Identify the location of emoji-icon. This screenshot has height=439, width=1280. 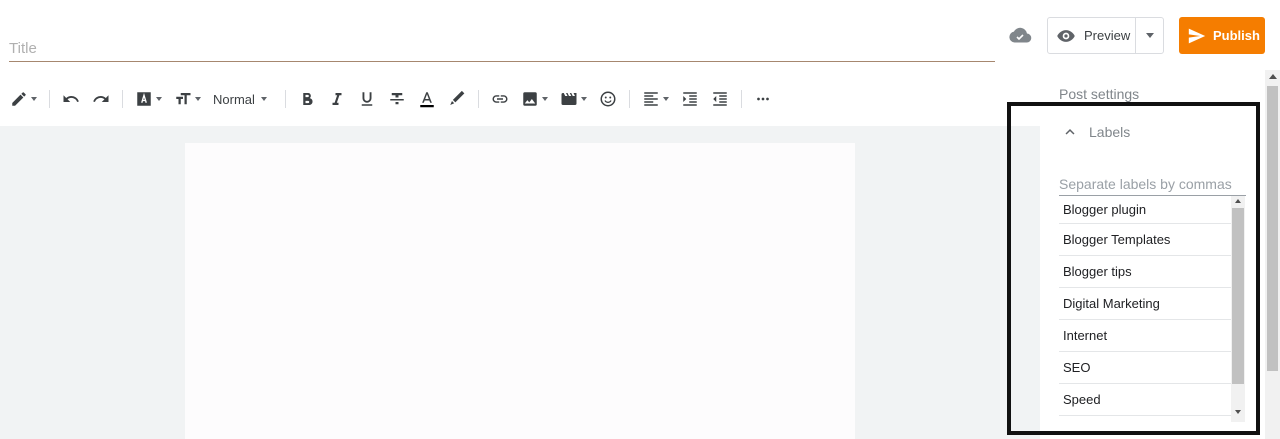
(608, 99).